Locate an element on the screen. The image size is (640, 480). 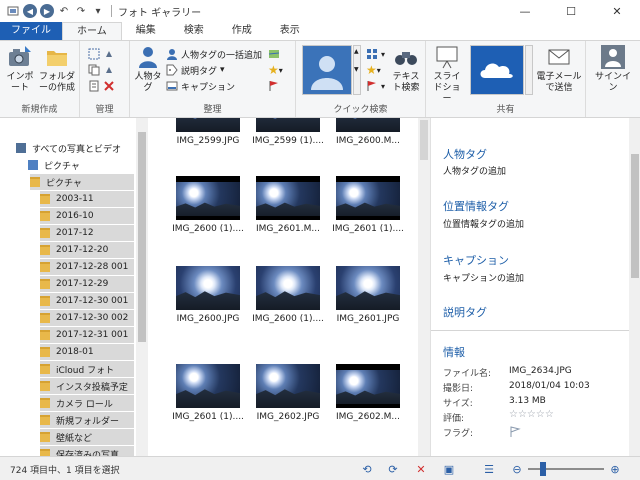
tab-view: 表示 is located at coordinates (290, 31).